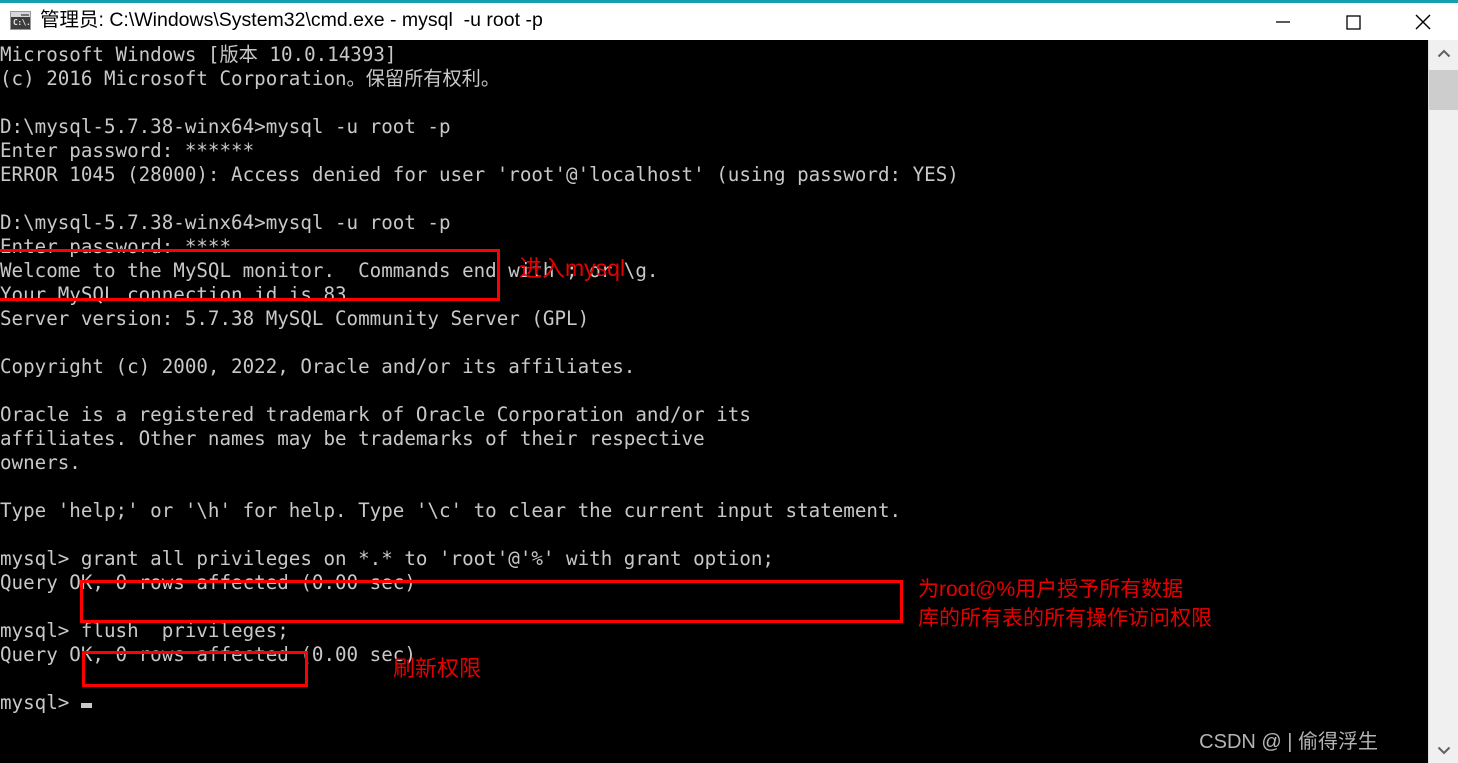 Image resolution: width=1458 pixels, height=763 pixels. What do you see at coordinates (198, 54) in the screenshot?
I see `console-line: Microsoft Windows [版本 10.0.14393]` at bounding box center [198, 54].